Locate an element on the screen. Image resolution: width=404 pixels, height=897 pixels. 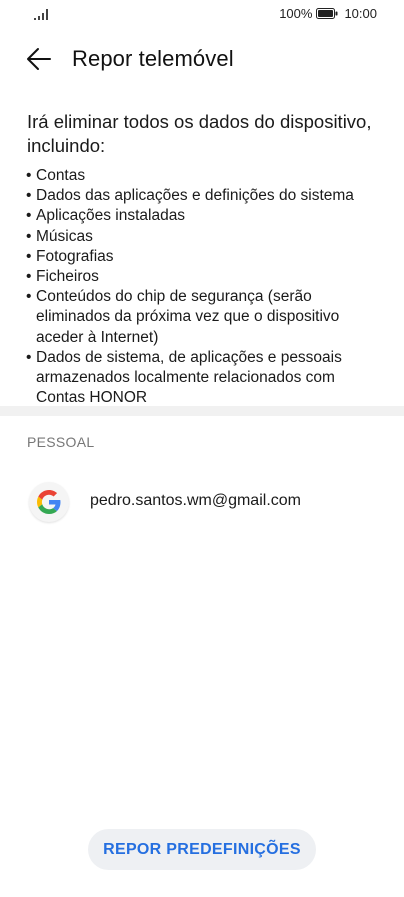
app-header: Repor telemóvel is located at coordinates (202, 60).